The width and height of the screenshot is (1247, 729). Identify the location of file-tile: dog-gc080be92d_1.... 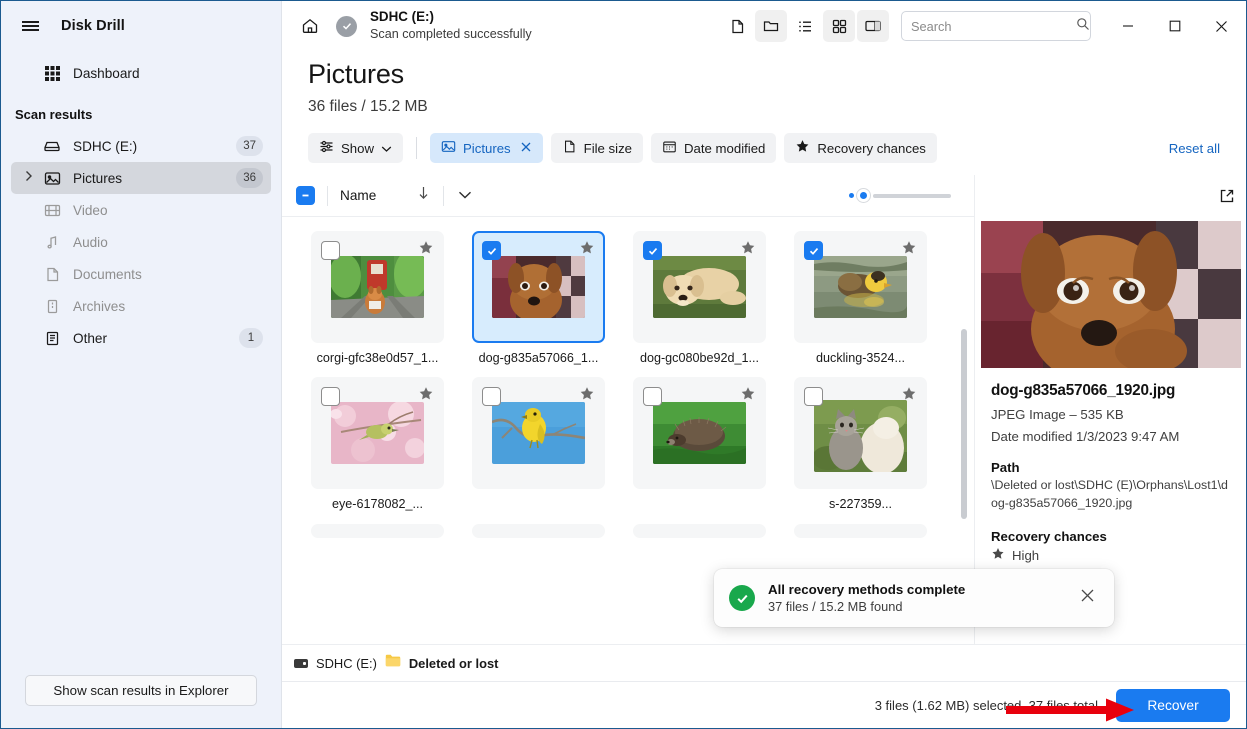
(699, 299).